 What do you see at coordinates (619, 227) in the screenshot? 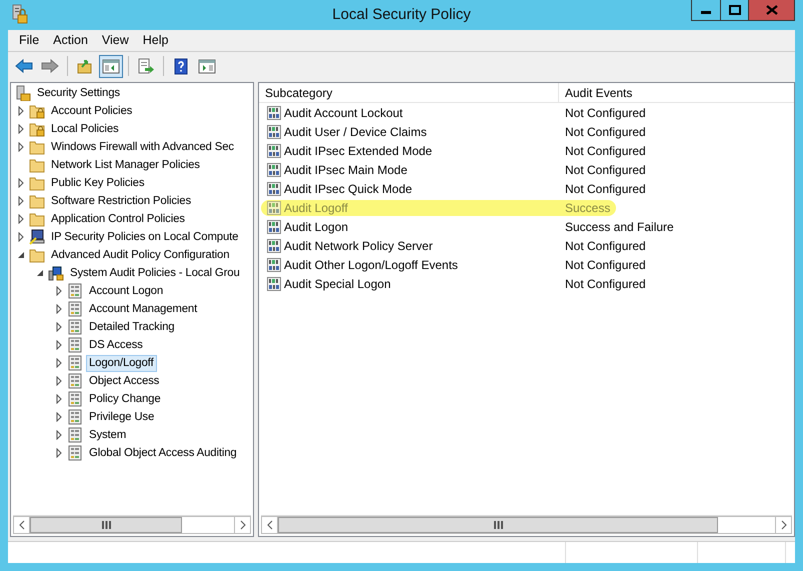
I see `table-cell: Success and Failure` at bounding box center [619, 227].